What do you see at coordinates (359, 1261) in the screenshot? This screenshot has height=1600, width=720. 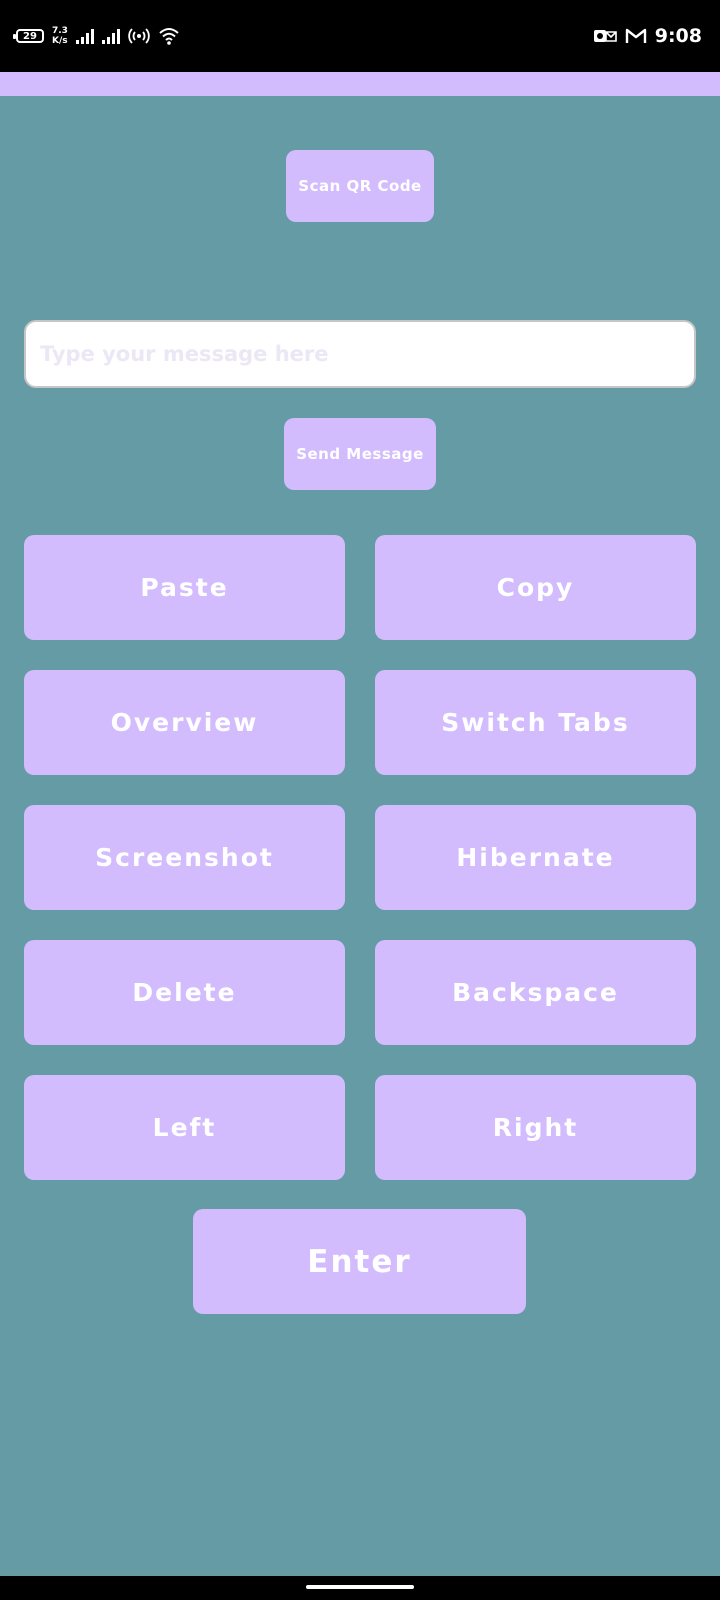 I see `enter-button: Enter` at bounding box center [359, 1261].